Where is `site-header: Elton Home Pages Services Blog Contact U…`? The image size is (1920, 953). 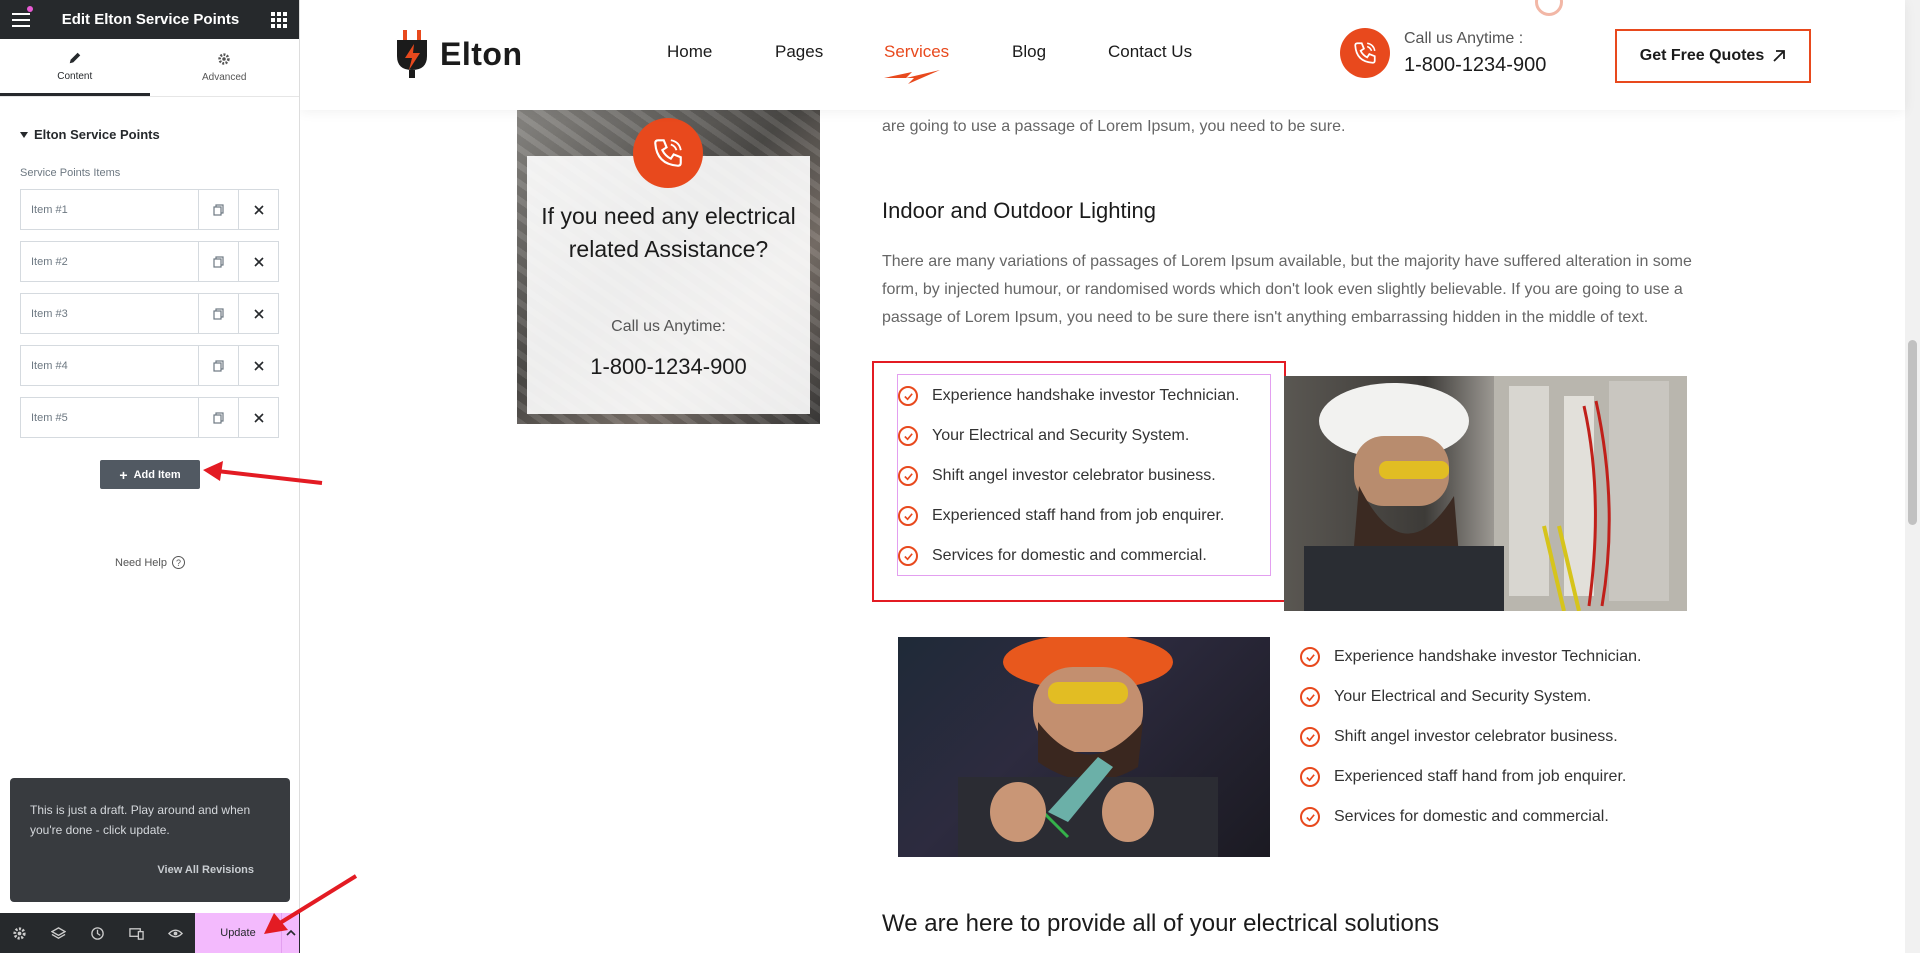 site-header: Elton Home Pages Services Blog Contact U… is located at coordinates (1102, 55).